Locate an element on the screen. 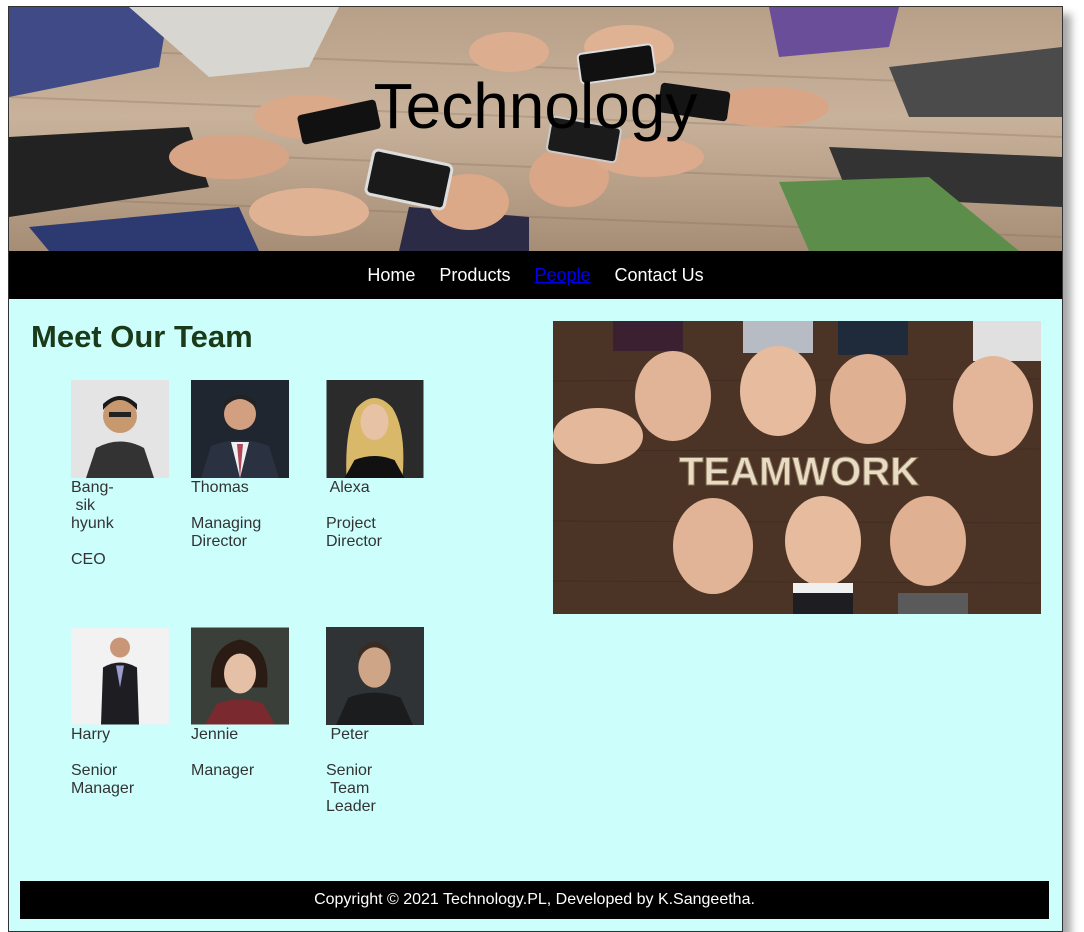 The height and width of the screenshot is (932, 1084). team-member-card: Alexa Project Director is located at coordinates (375, 465).